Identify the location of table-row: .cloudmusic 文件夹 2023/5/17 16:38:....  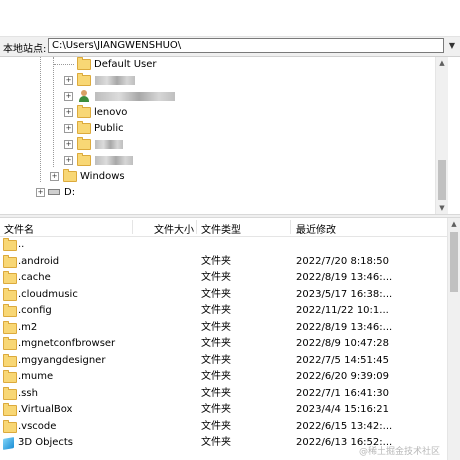
(224, 295).